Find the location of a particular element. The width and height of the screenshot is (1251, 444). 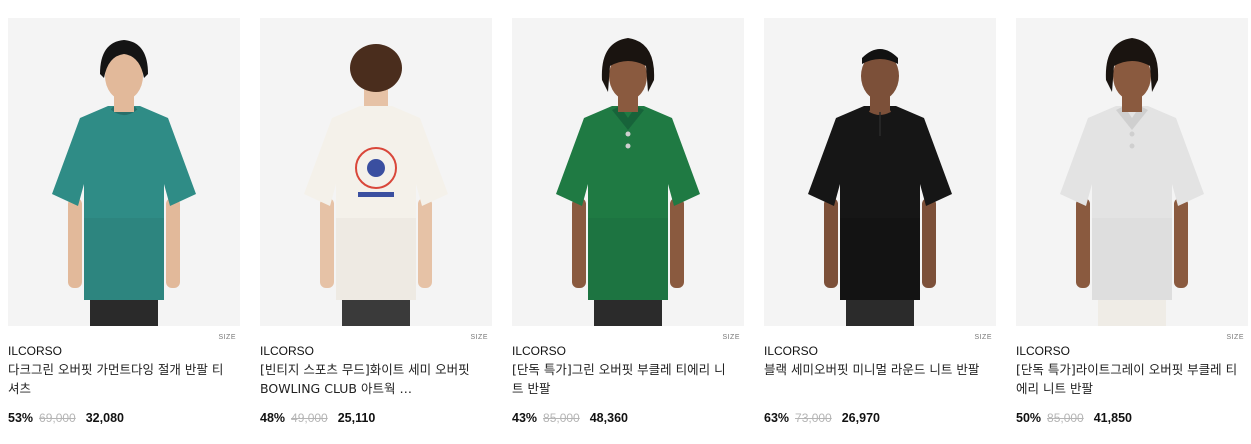

product-title: [단독 특가]그린 오버핏 부클레 티에리 니트 반팔 is located at coordinates (628, 379).